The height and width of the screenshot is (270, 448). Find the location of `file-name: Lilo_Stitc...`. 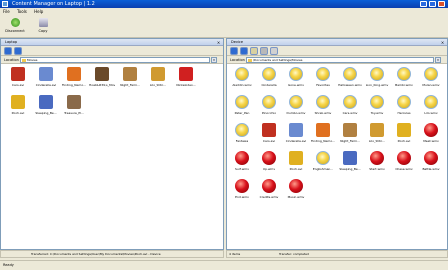

file-name: Lilo_Stitc... is located at coordinates (158, 85).